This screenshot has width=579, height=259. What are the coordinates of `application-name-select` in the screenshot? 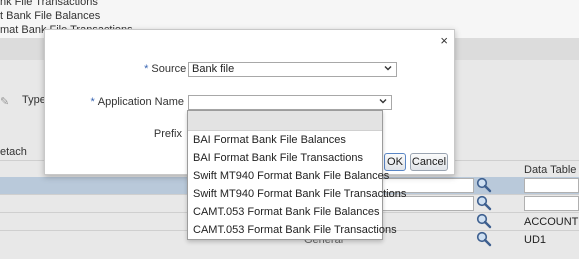 It's located at (290, 102).